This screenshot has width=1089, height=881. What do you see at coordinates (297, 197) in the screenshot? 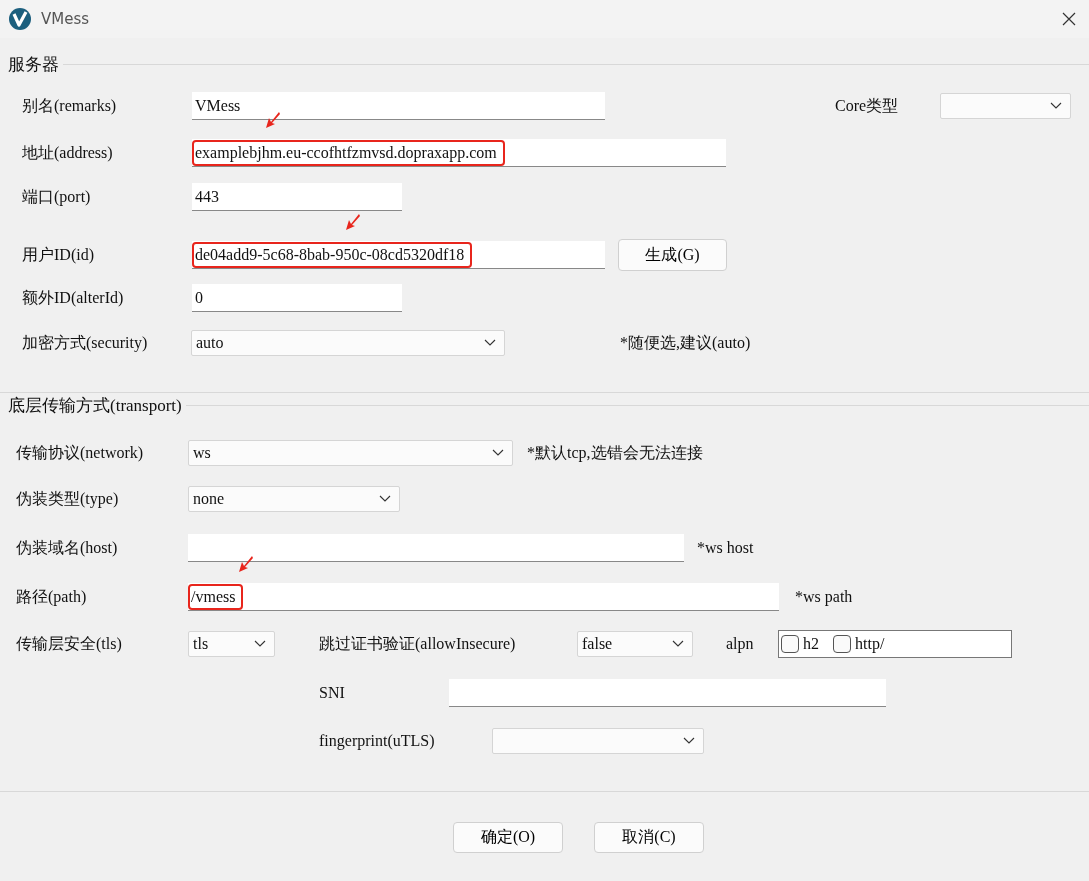
I see `input-field: 443` at bounding box center [297, 197].